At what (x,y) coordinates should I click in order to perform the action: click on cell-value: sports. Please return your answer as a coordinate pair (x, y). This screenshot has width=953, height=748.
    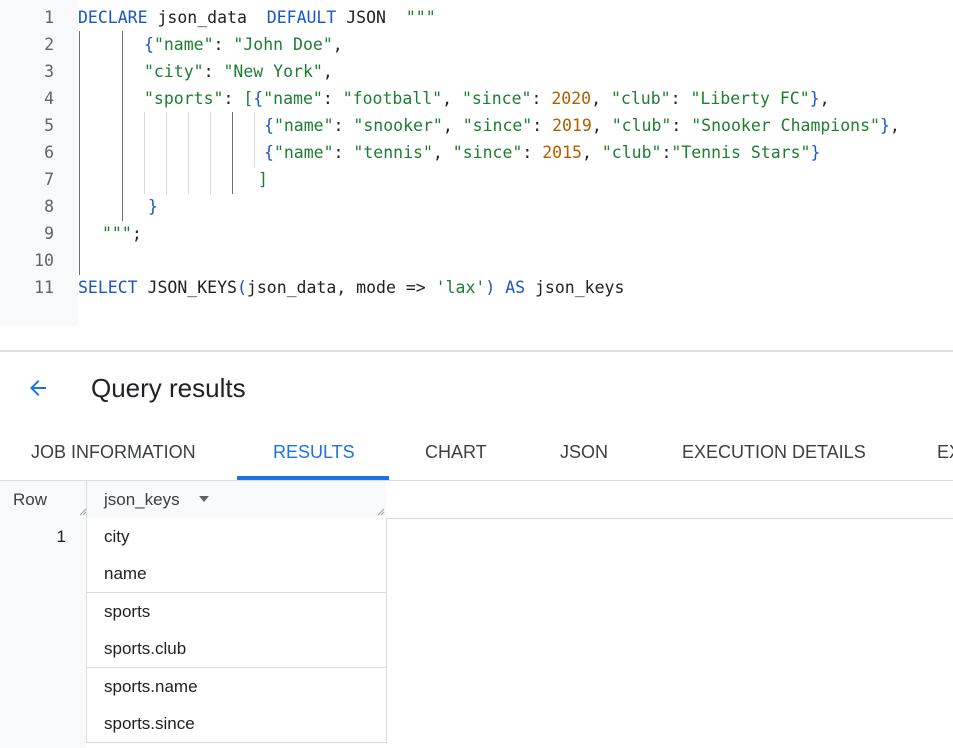
    Looking at the image, I should click on (127, 611).